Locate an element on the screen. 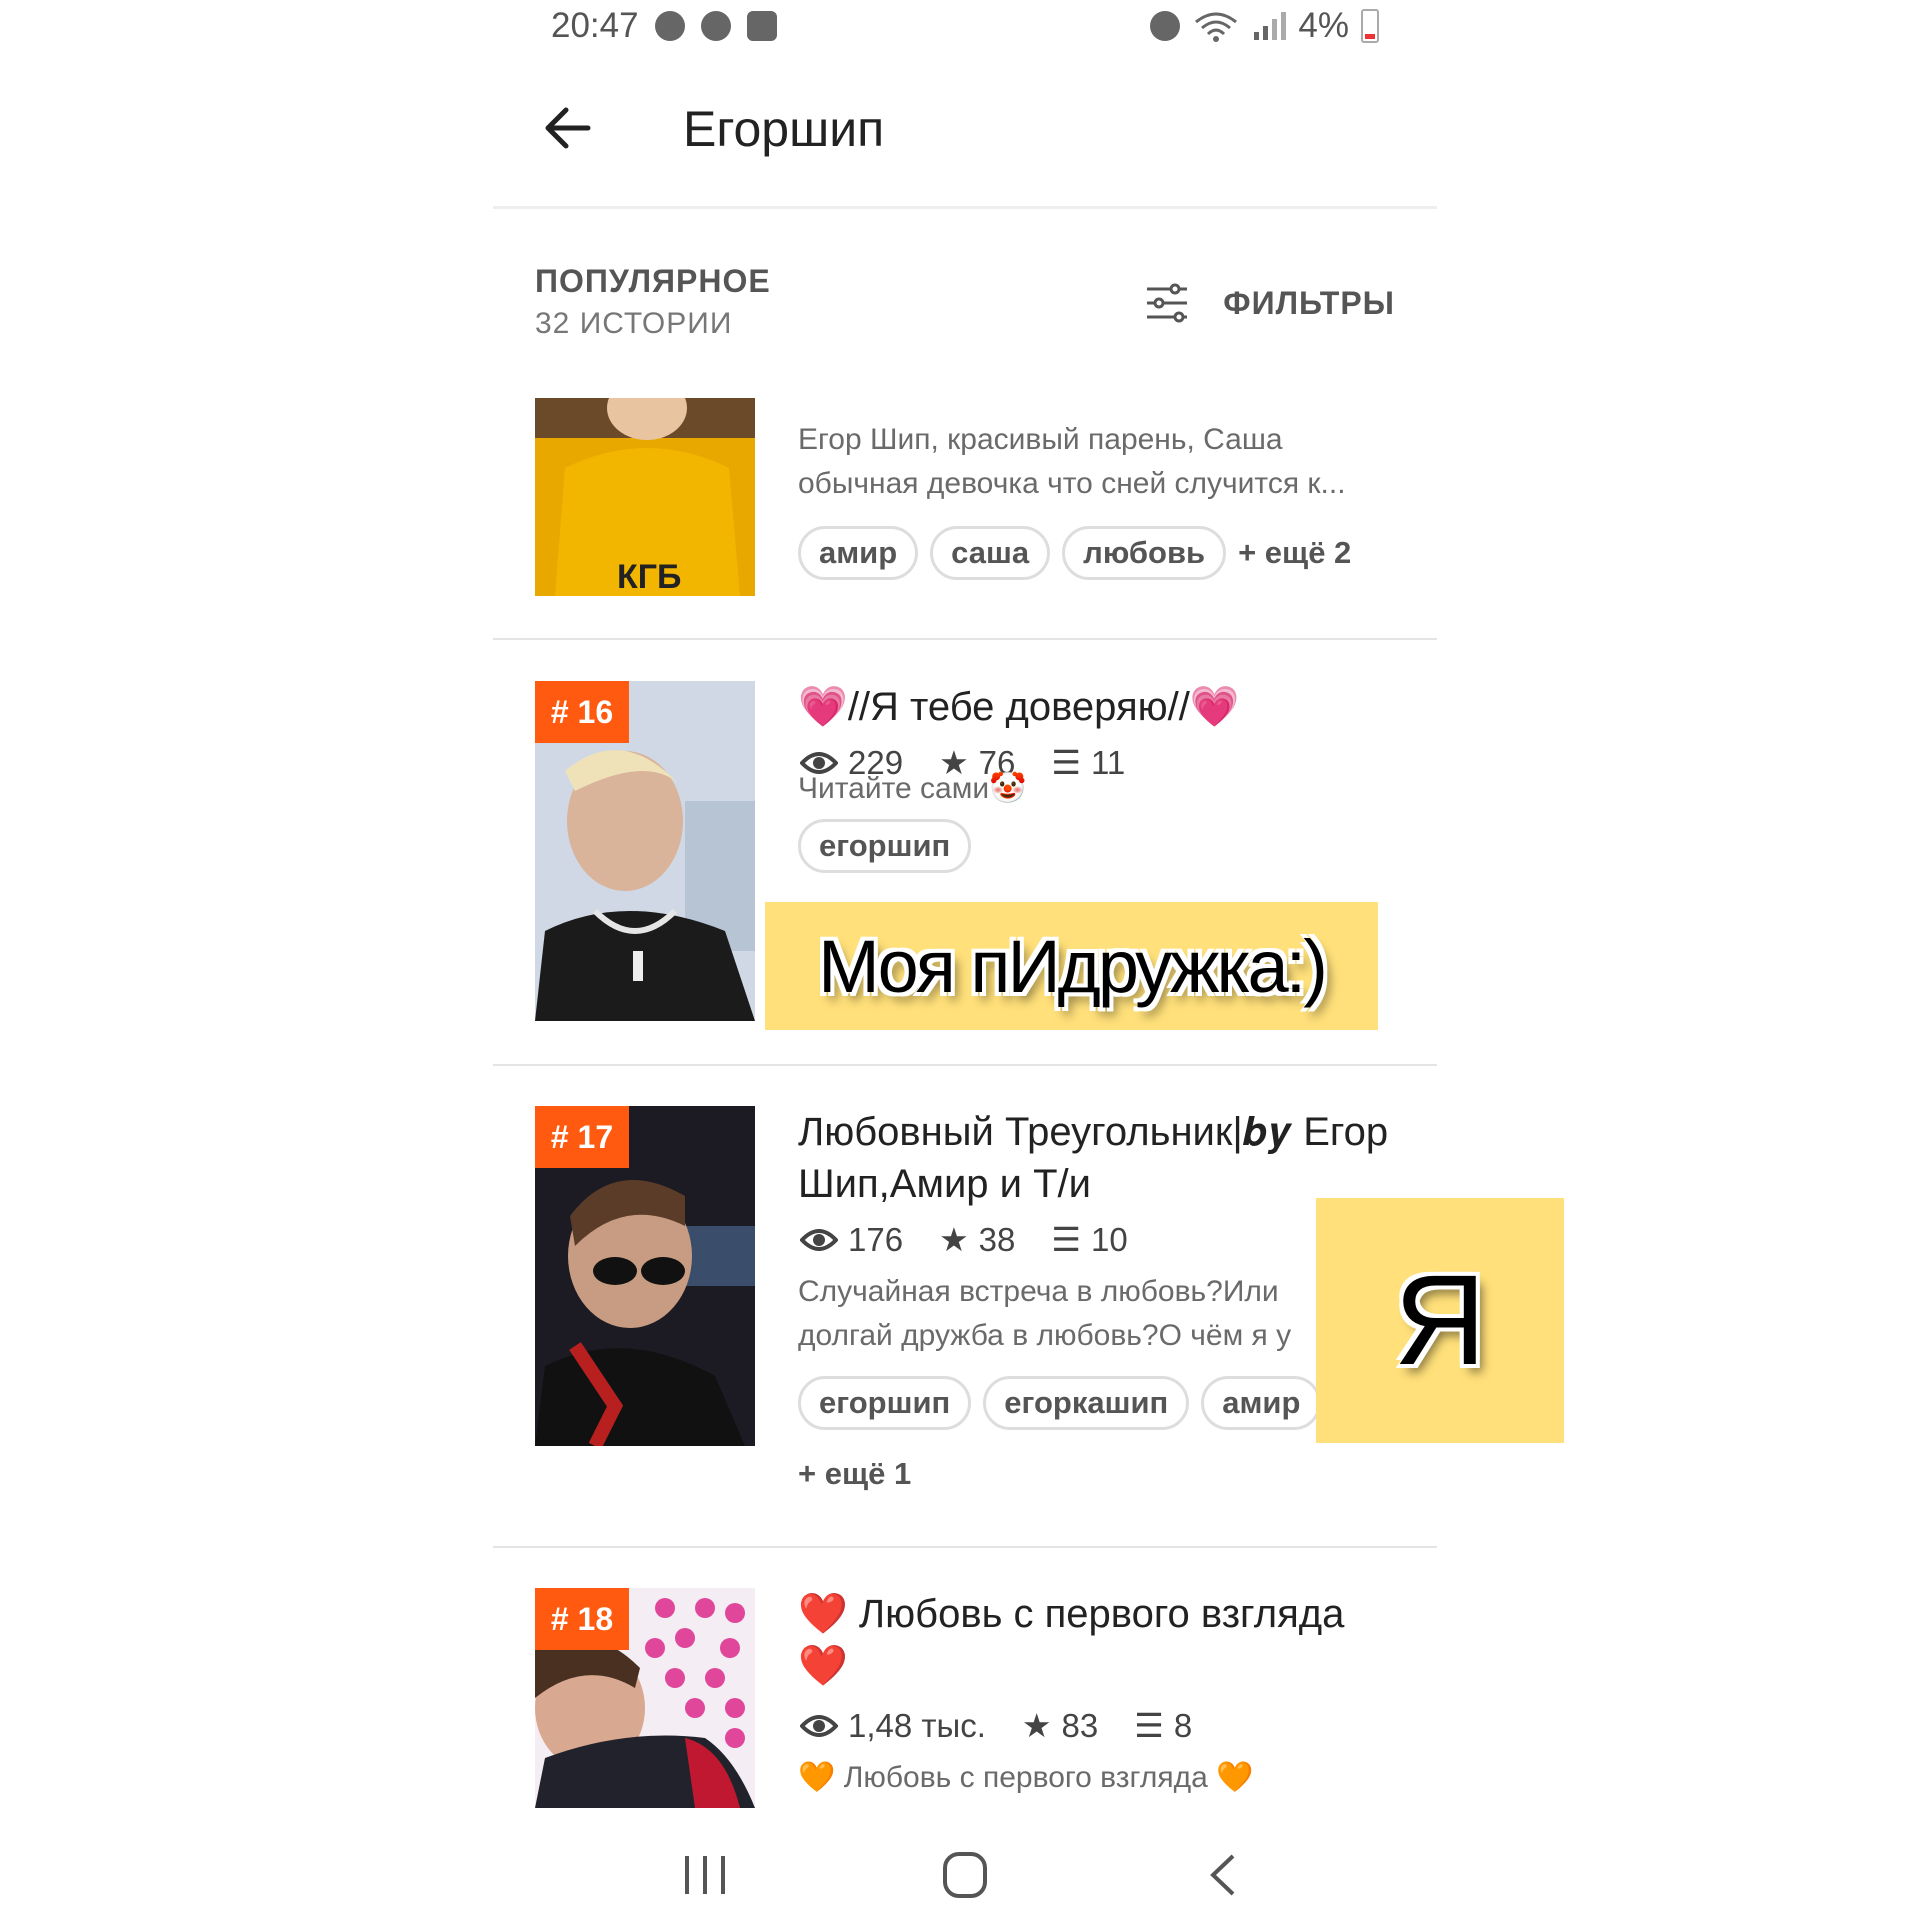 The height and width of the screenshot is (1920, 1920). status-bar: 20:47 4% is located at coordinates (965, 28).